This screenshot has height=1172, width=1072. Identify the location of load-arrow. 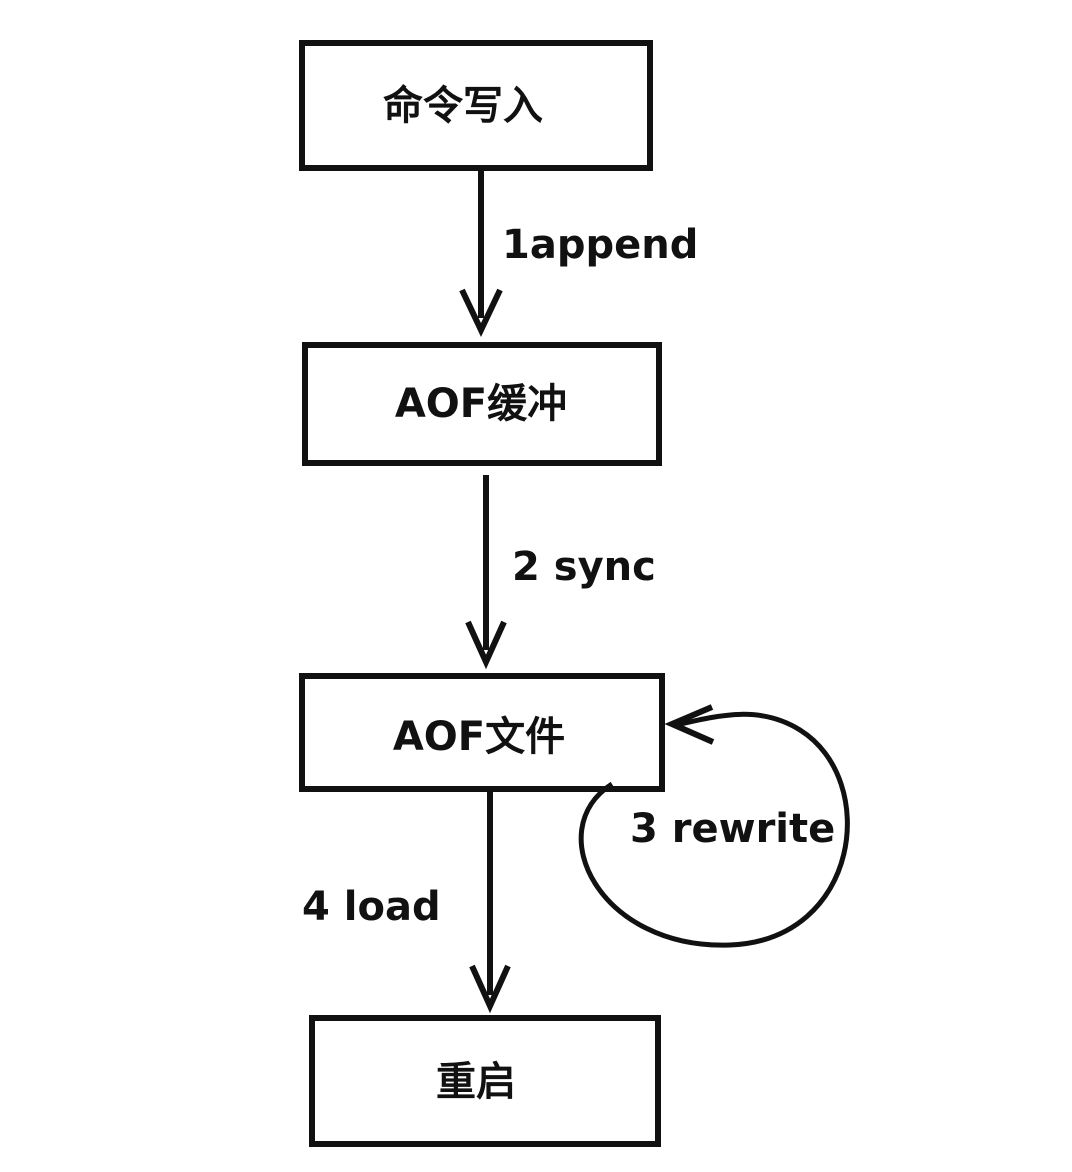
(490, 902).